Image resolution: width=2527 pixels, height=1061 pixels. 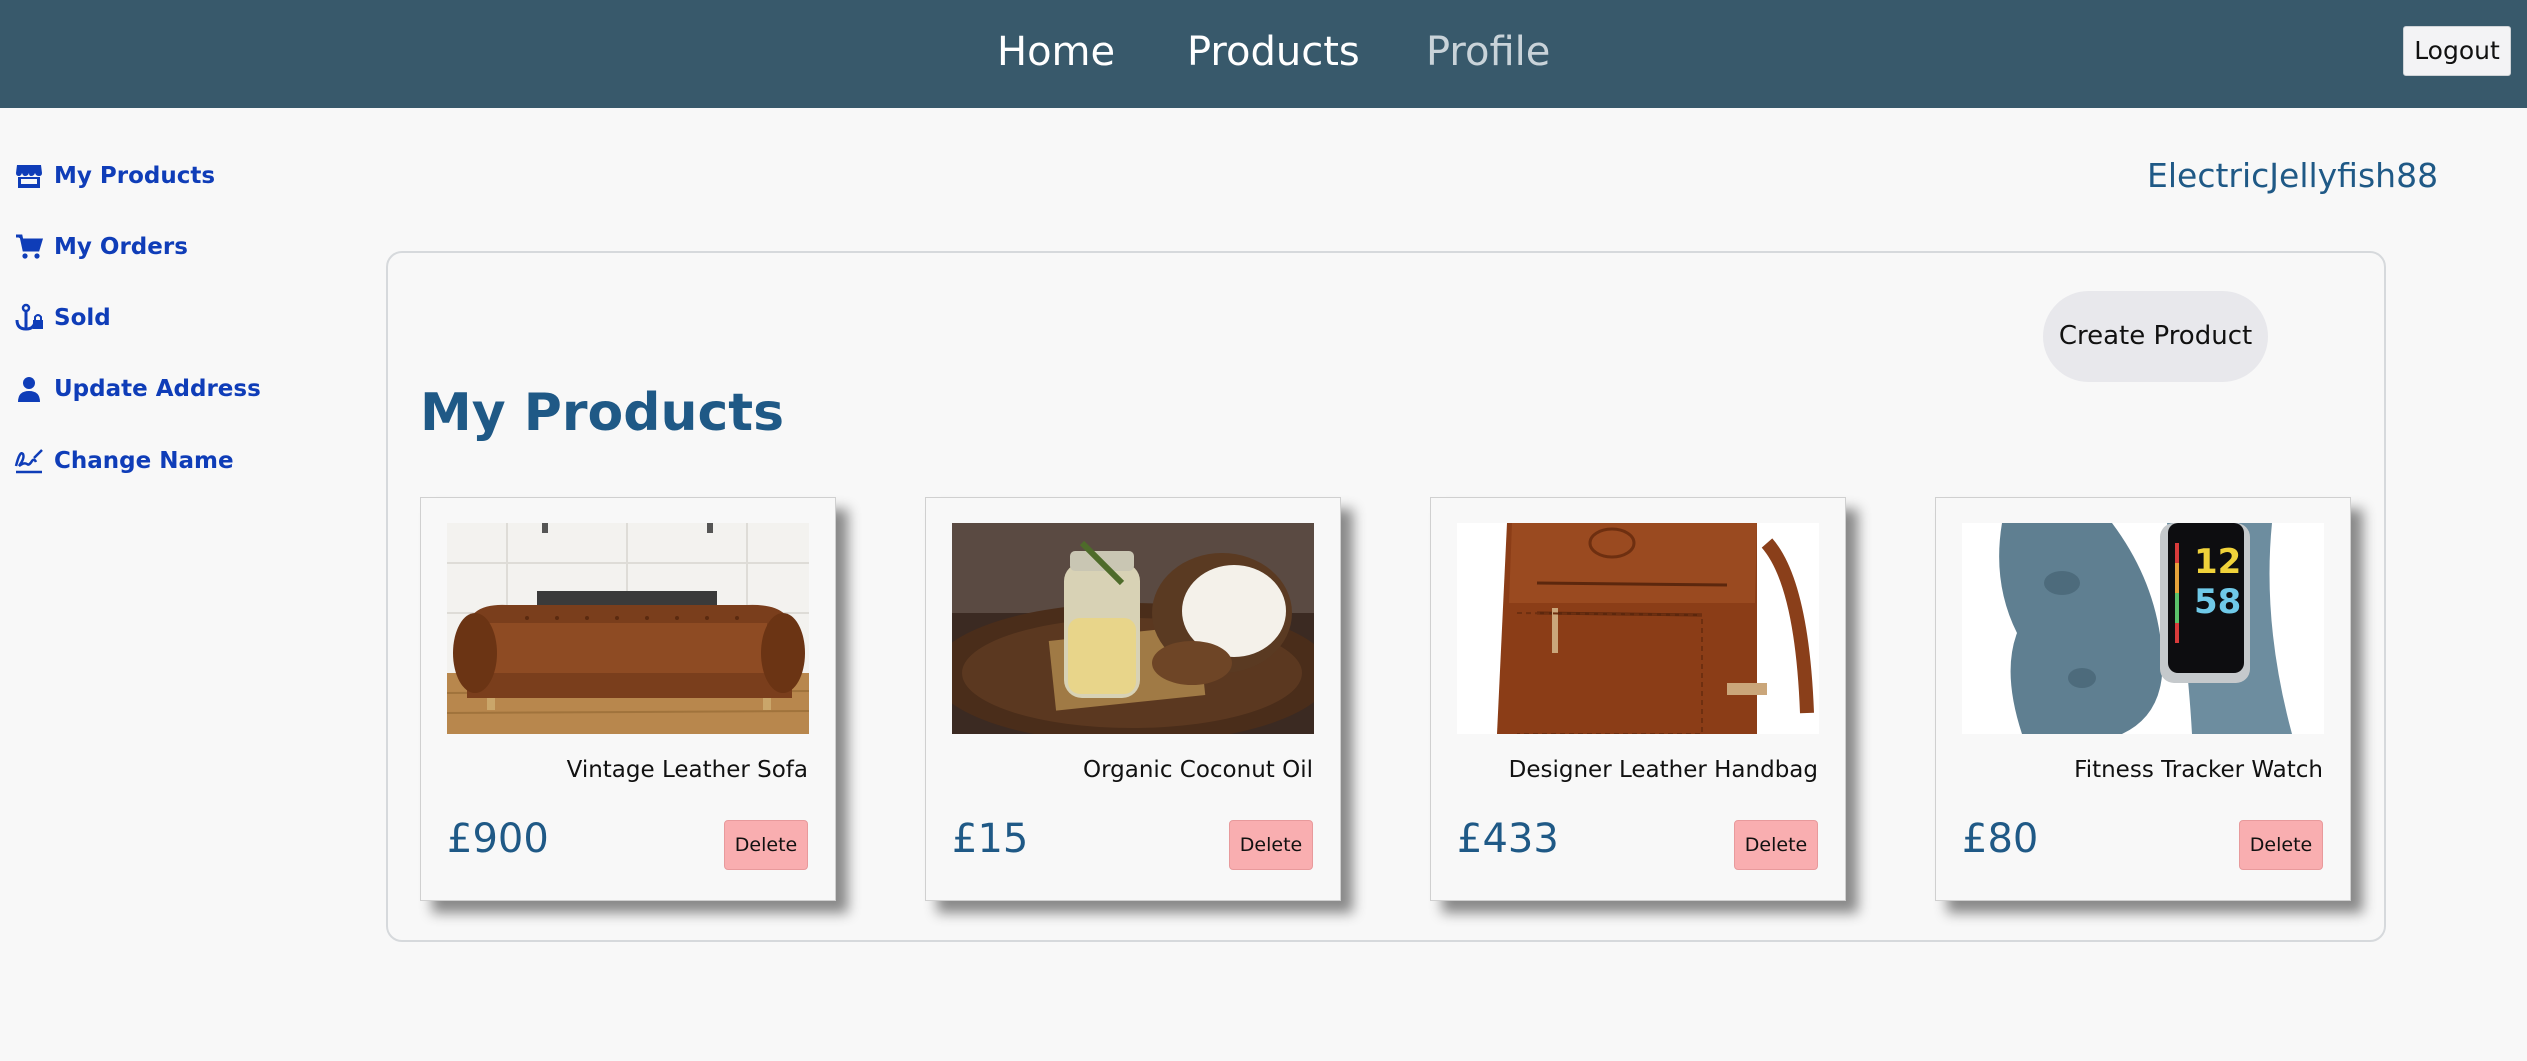 I want to click on sidebar-item-label: Change Name, so click(x=144, y=461).